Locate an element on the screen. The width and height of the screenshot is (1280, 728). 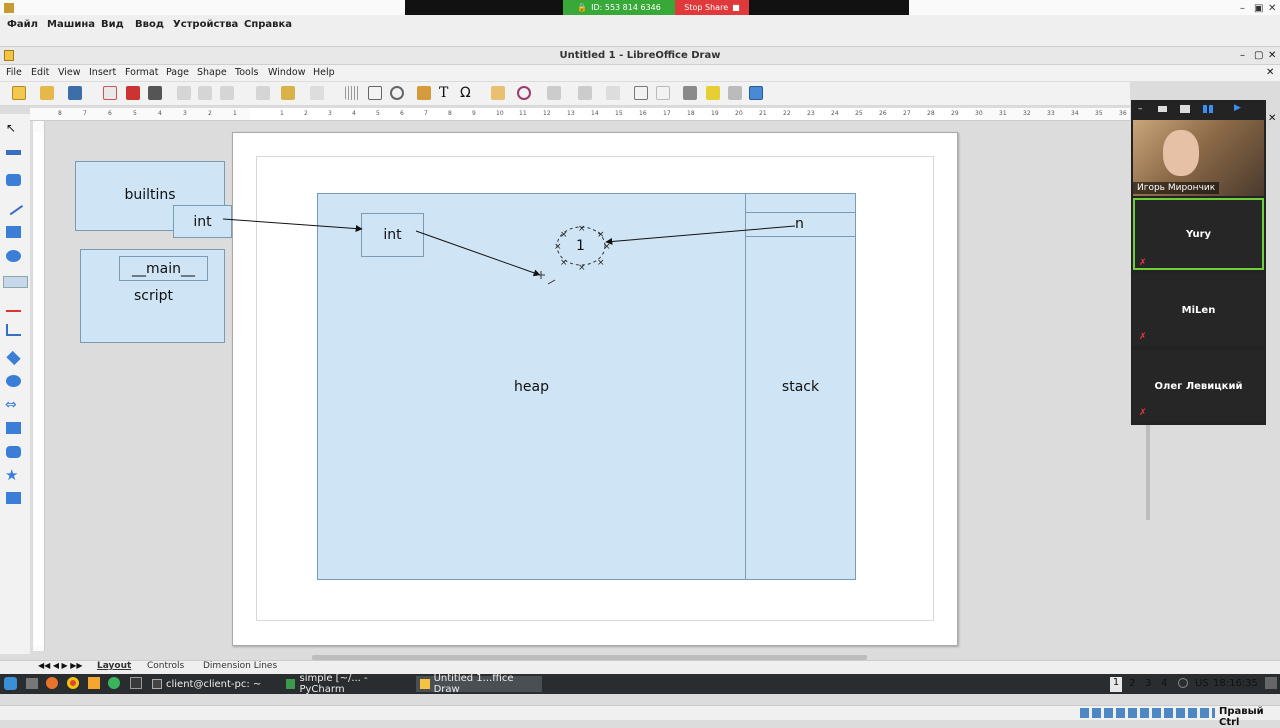
page-tabs-bar is located at coordinates (640, 667).